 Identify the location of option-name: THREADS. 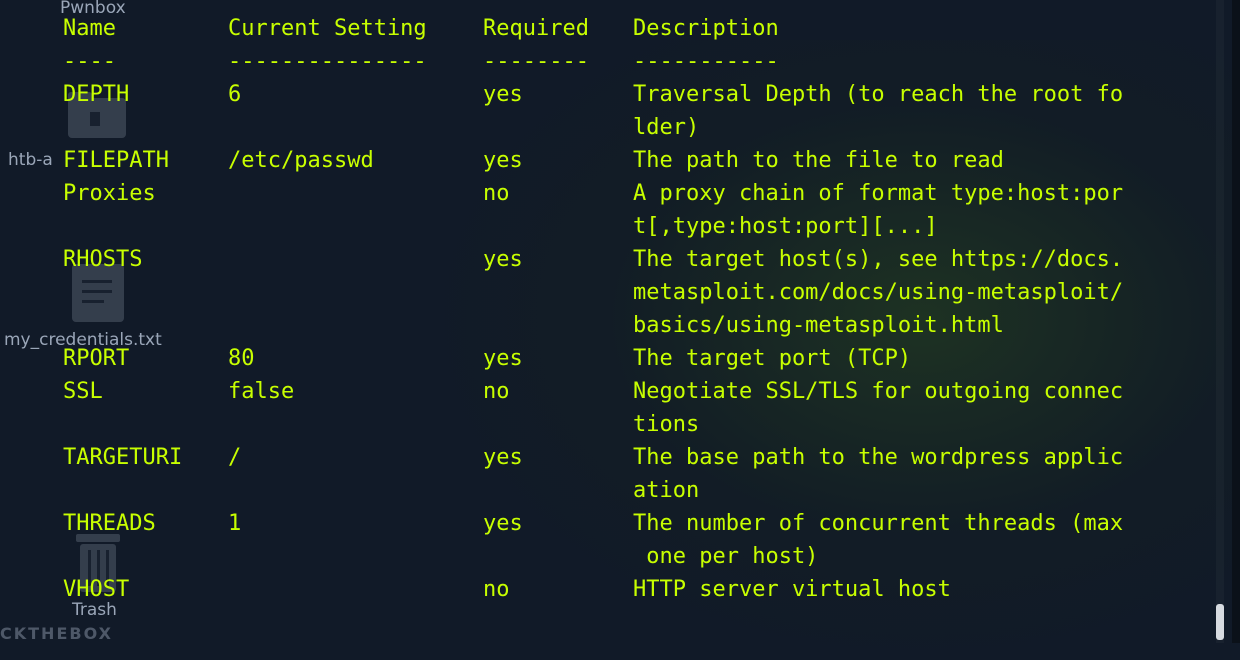
(109, 523).